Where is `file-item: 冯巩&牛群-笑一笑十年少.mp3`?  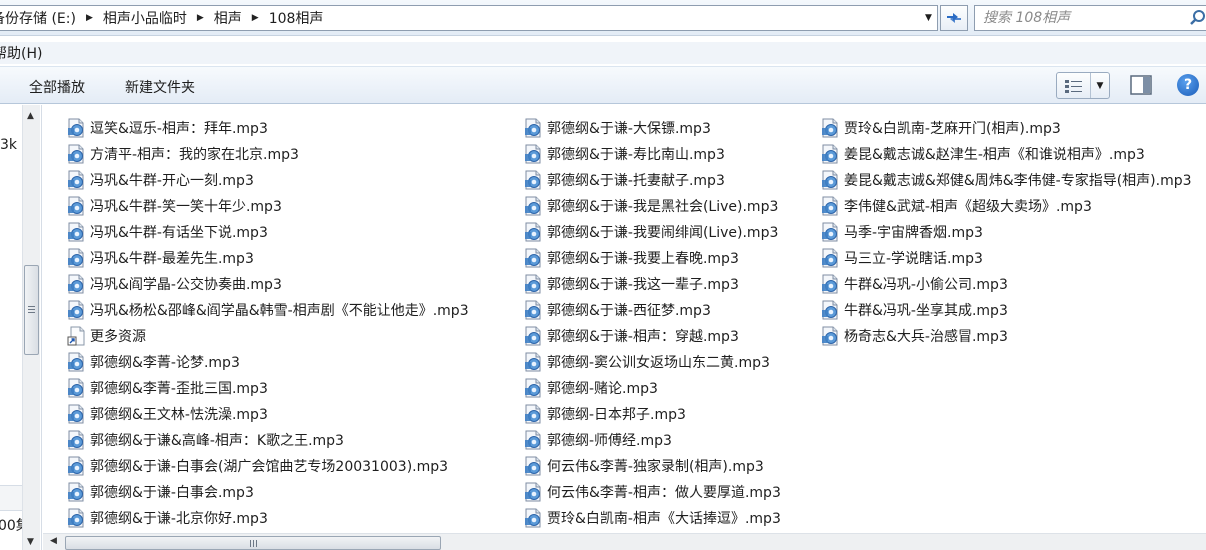
file-item: 冯巩&牛群-笑一笑十年少.mp3 is located at coordinates (268, 206).